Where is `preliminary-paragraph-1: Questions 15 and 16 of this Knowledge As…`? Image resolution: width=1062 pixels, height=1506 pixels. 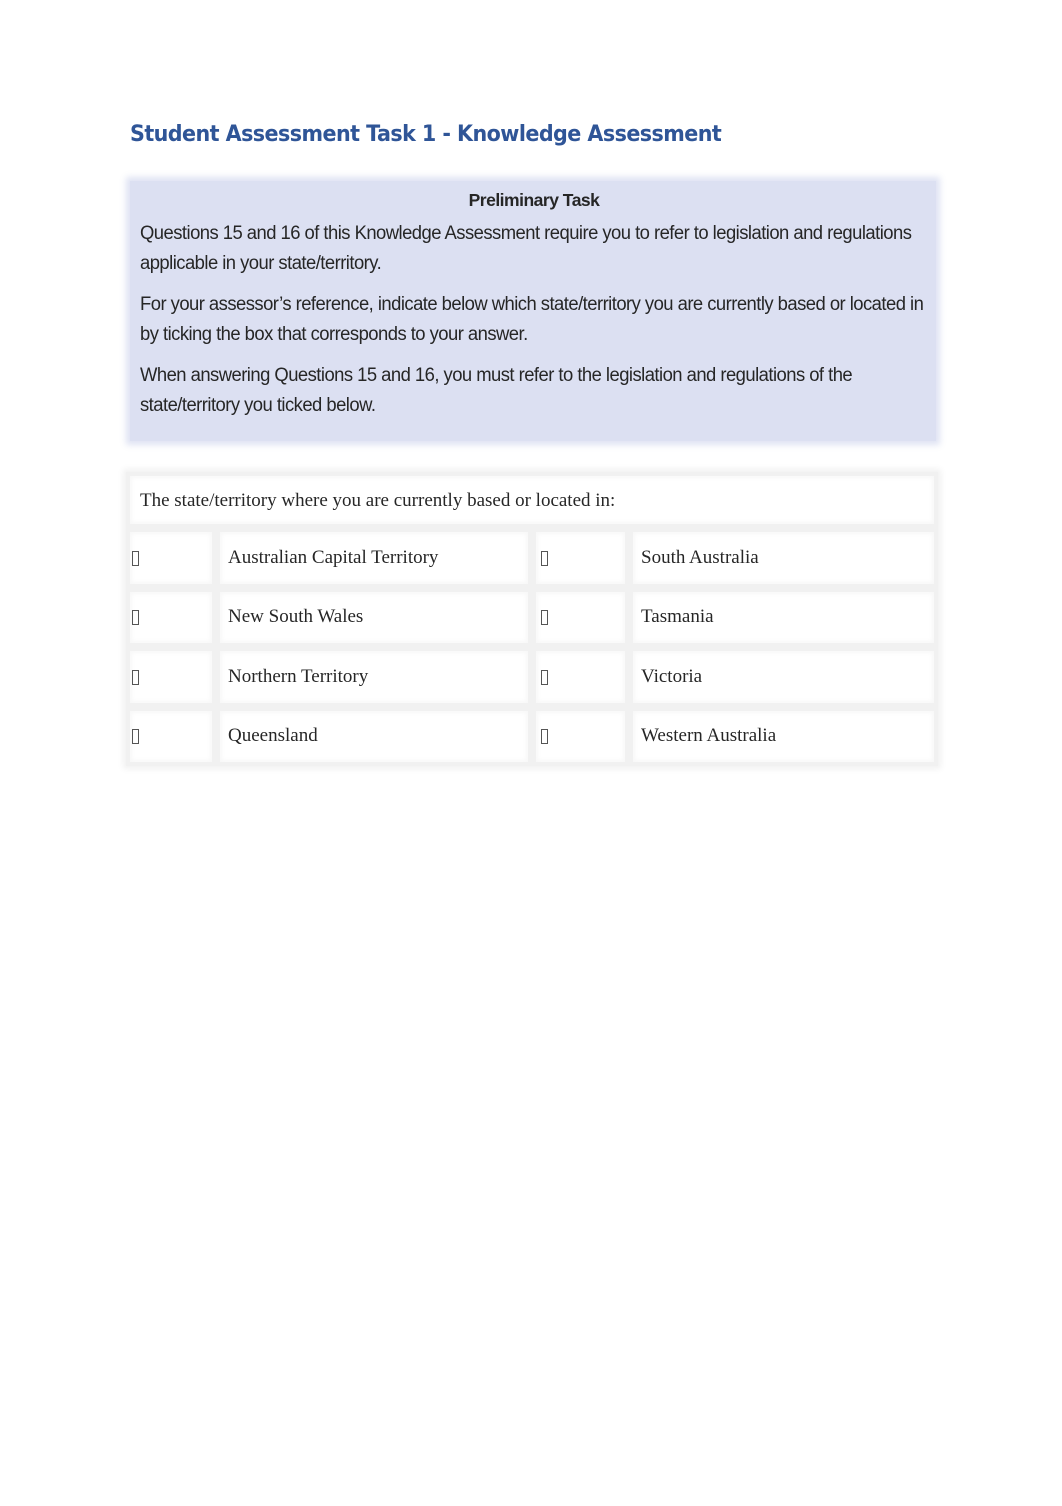 preliminary-paragraph-1: Questions 15 and 16 of this Knowledge As… is located at coordinates (526, 248).